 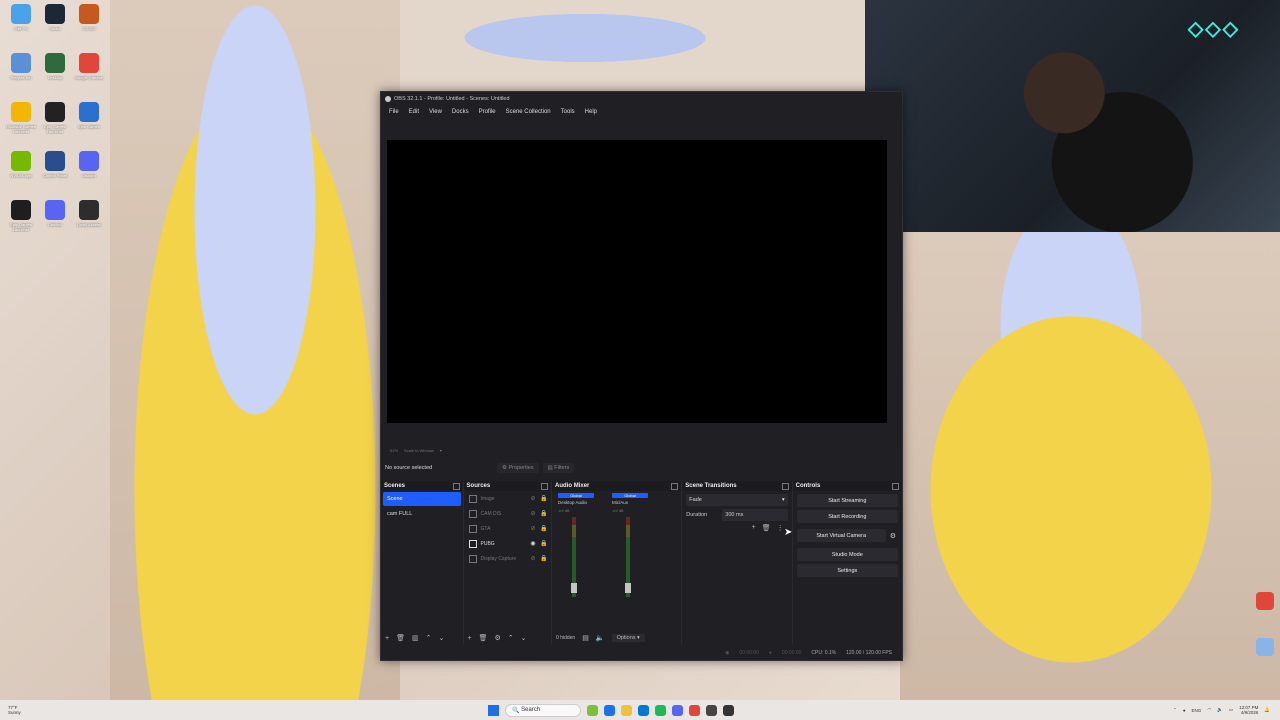 I want to click on discord-icon, so click(x=677, y=710).